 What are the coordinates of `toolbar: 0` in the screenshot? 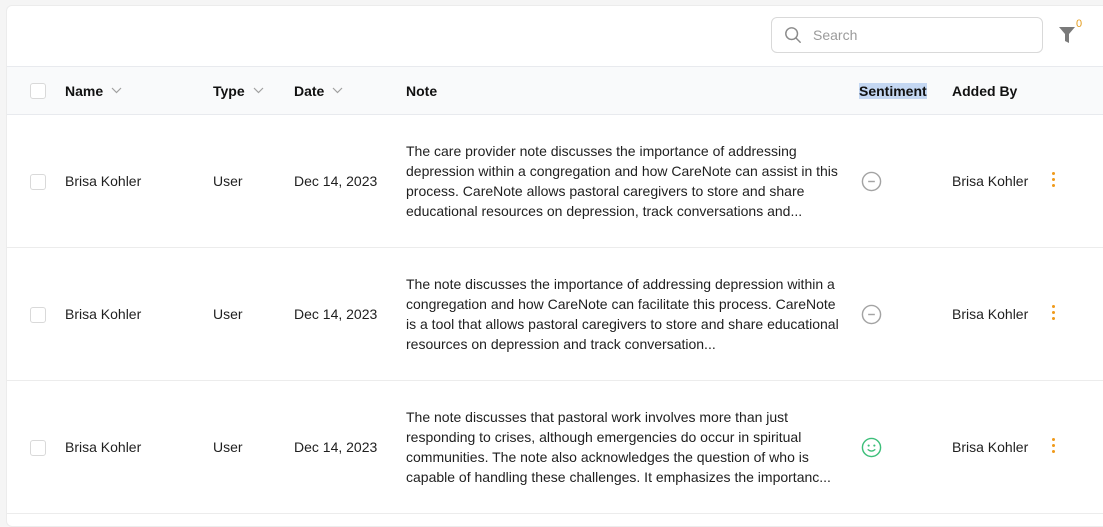 It's located at (555, 36).